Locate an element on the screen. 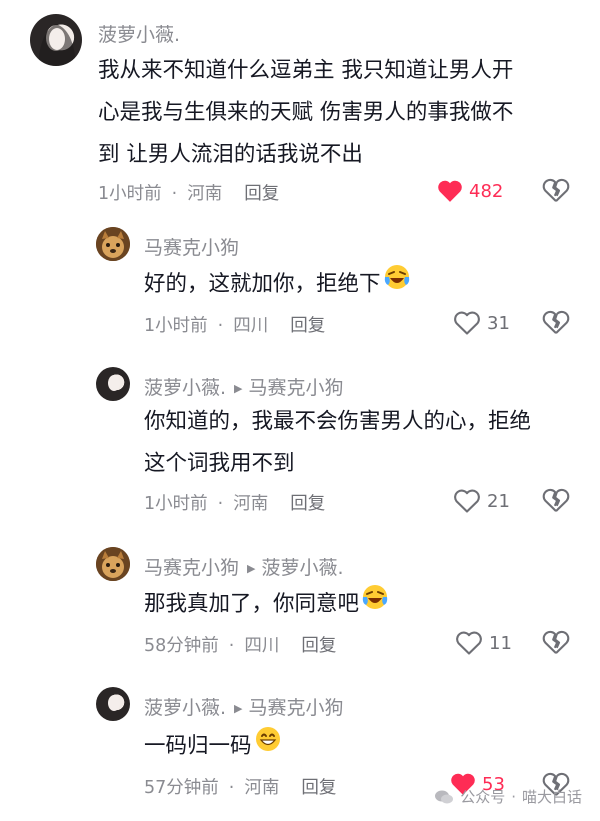  like-count: 21 is located at coordinates (498, 501).